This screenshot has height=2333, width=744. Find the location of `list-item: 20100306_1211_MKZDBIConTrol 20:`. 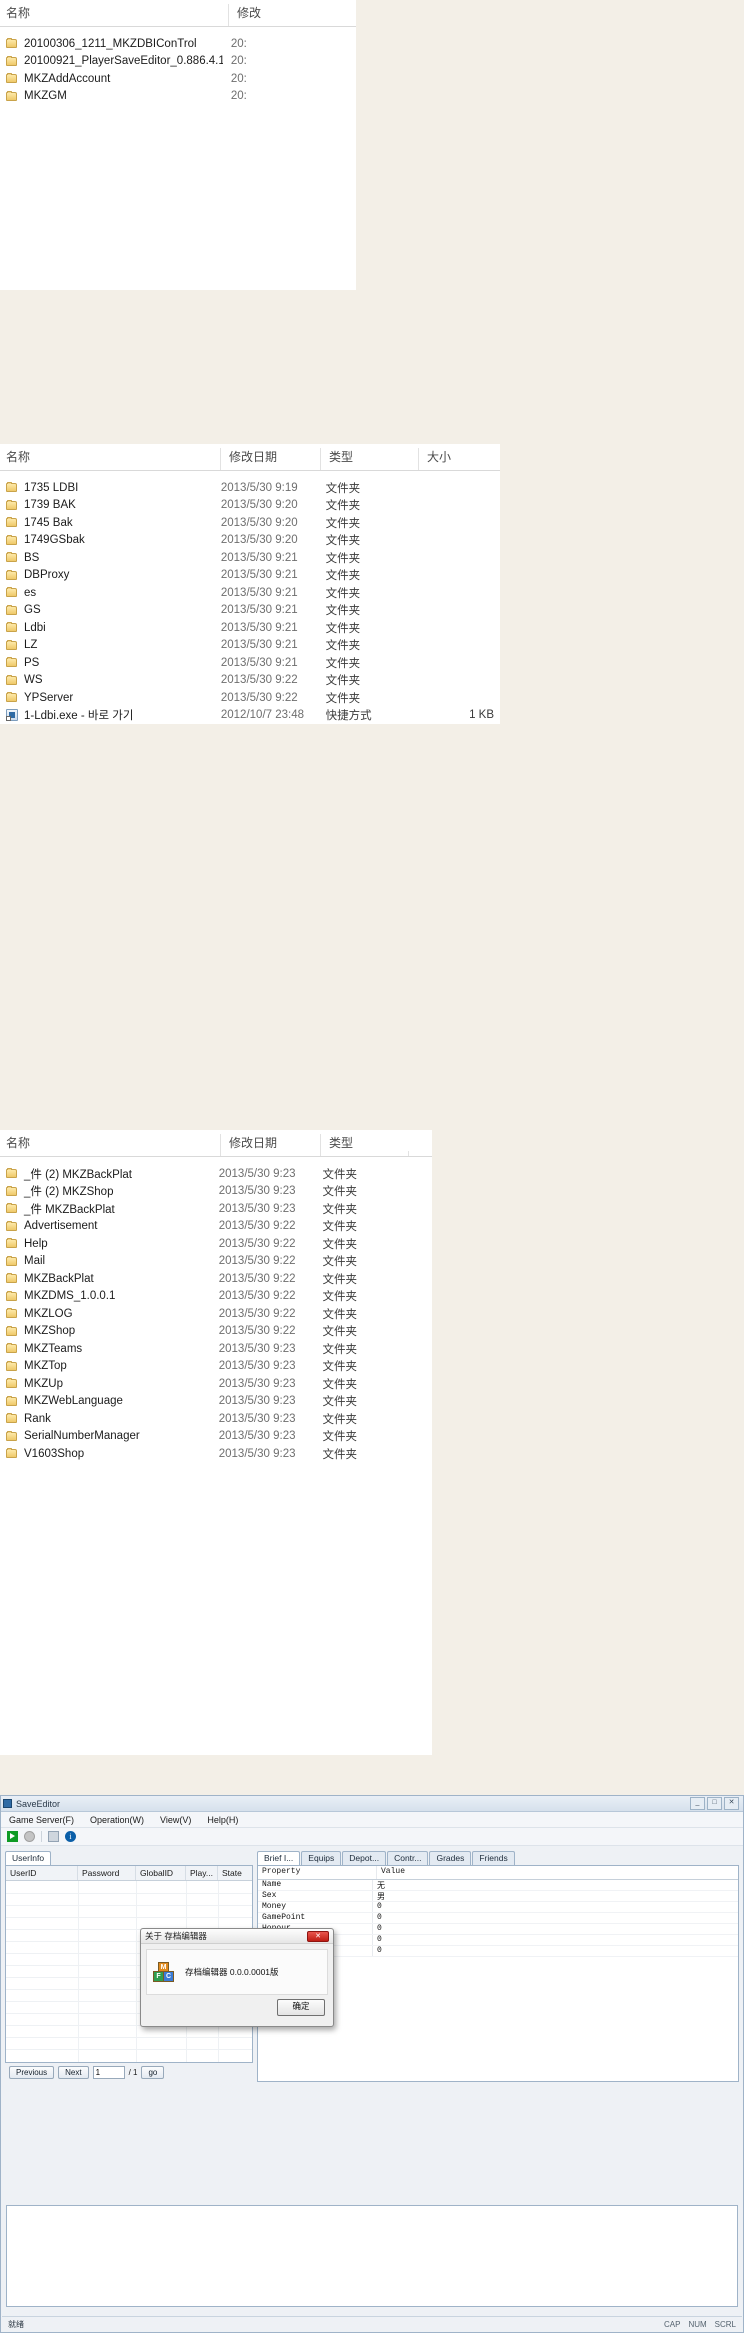

list-item: 20100306_1211_MKZDBIConTrol 20: is located at coordinates (178, 44).